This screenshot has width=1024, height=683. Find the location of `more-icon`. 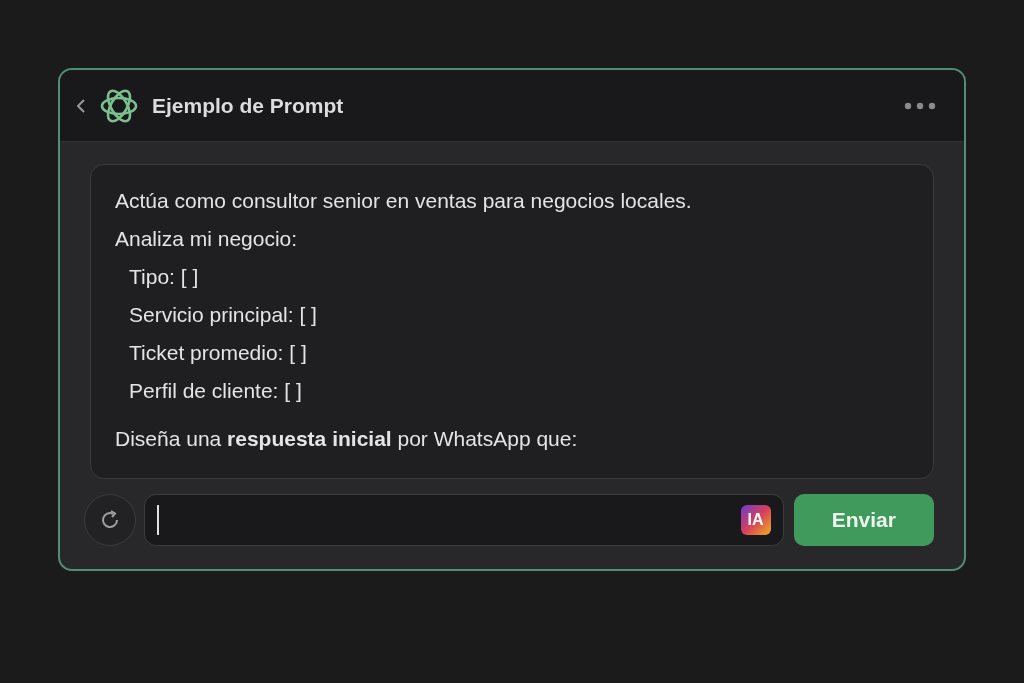

more-icon is located at coordinates (920, 105).